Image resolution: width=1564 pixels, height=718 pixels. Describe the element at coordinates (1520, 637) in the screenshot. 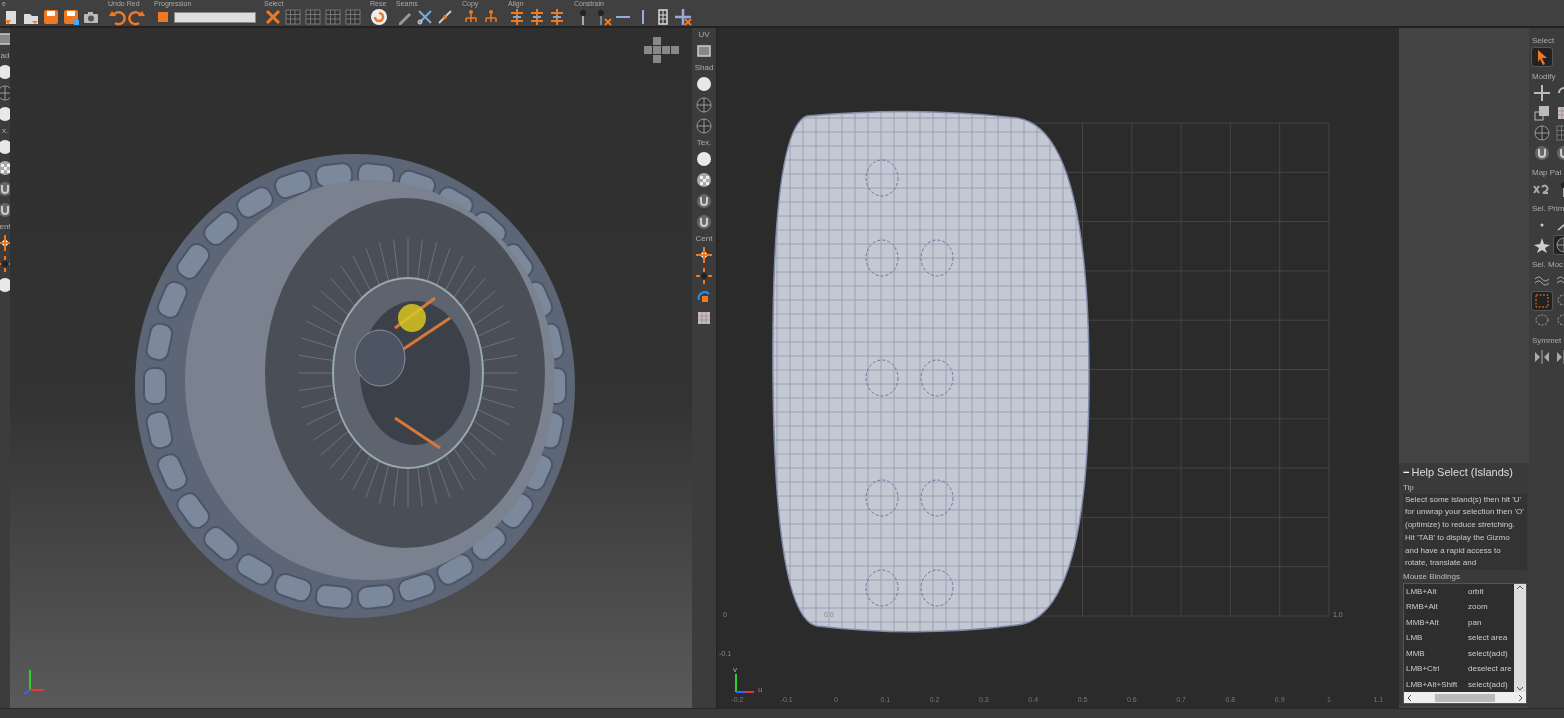

I see `vertical-scrollbar` at that location.